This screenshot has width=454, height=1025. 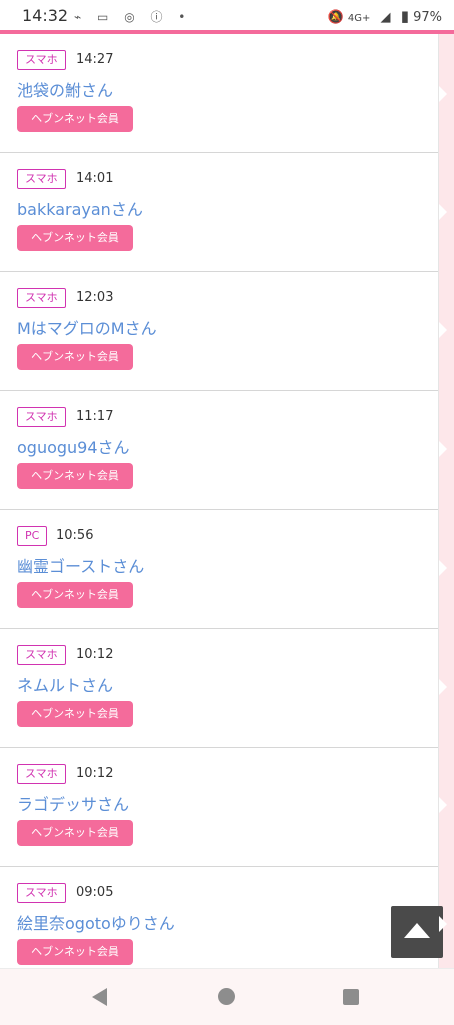 I want to click on triangle-up-icon, so click(x=417, y=930).